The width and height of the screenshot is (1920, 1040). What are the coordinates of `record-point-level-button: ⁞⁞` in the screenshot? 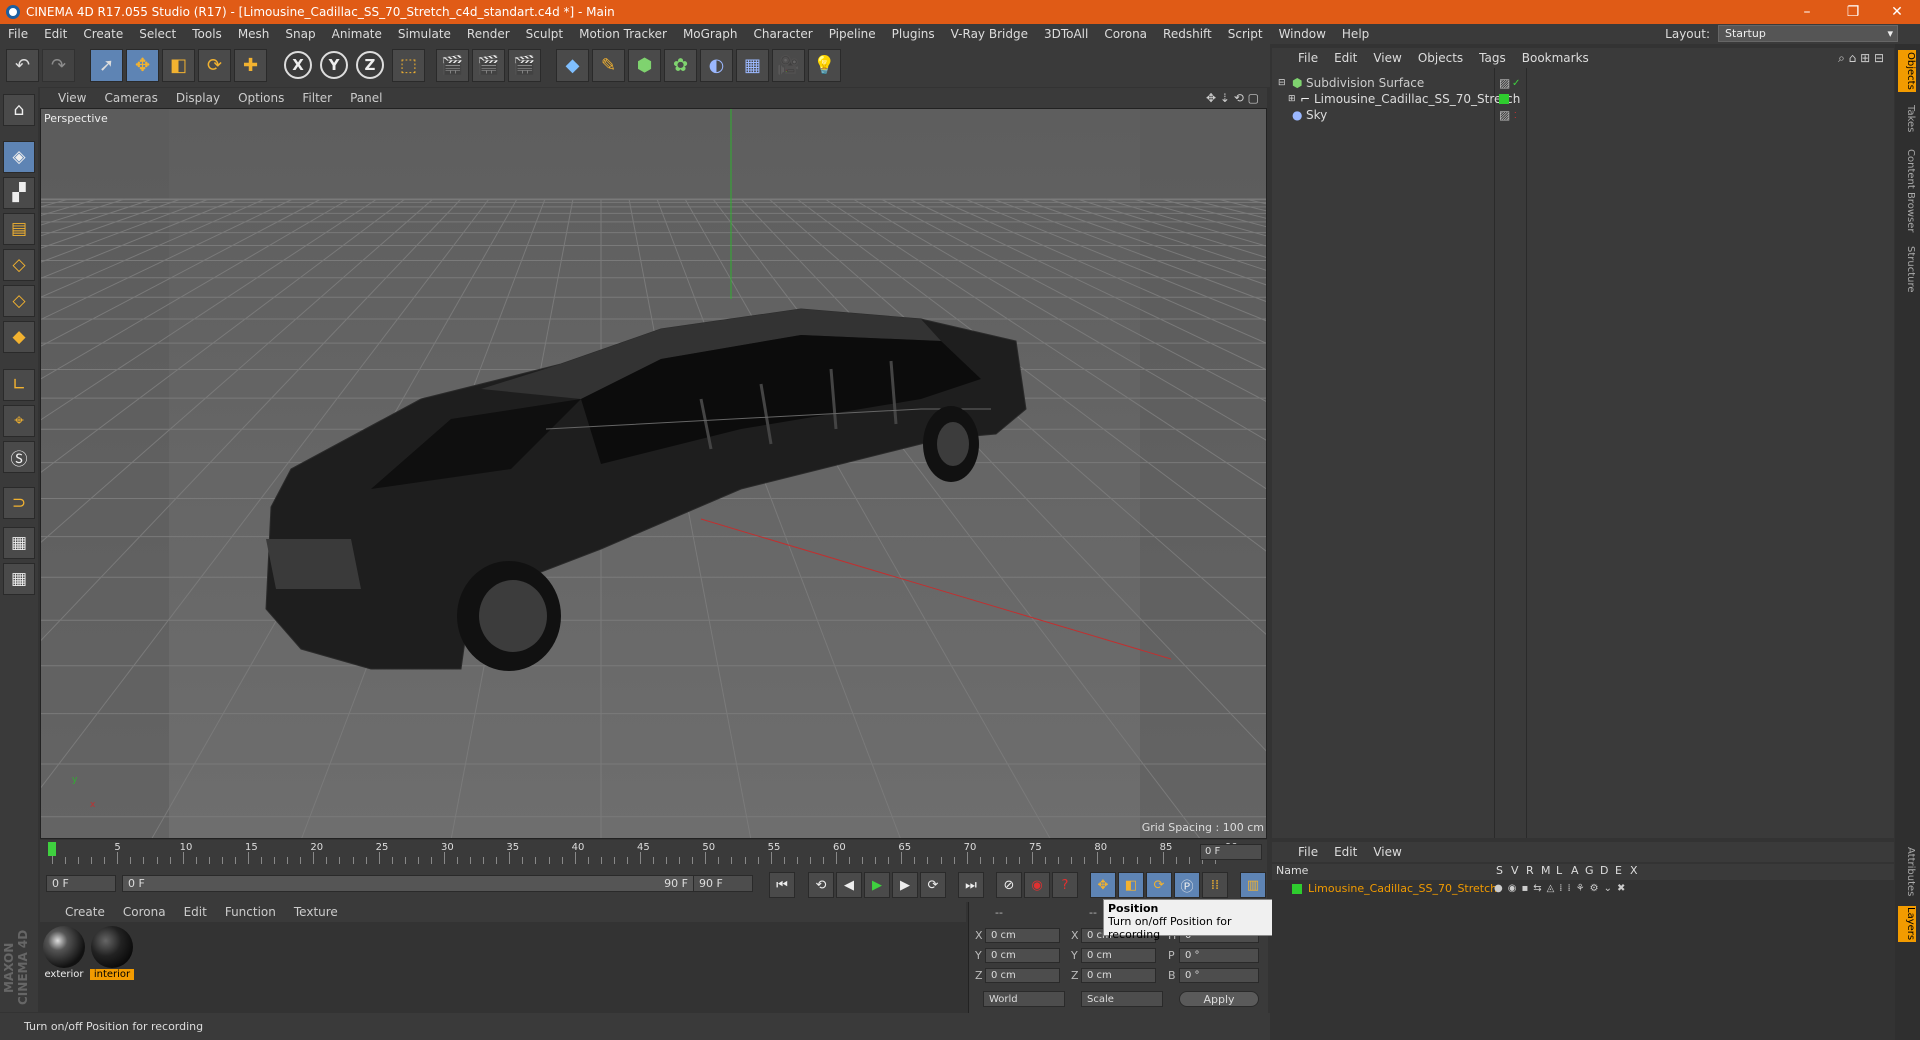 It's located at (1215, 885).